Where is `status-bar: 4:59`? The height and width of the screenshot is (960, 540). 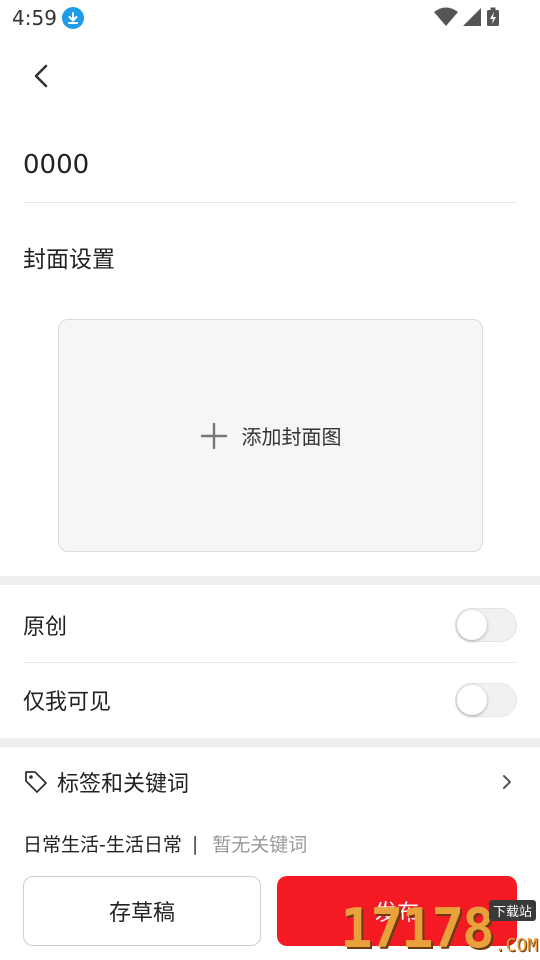 status-bar: 4:59 is located at coordinates (270, 18).